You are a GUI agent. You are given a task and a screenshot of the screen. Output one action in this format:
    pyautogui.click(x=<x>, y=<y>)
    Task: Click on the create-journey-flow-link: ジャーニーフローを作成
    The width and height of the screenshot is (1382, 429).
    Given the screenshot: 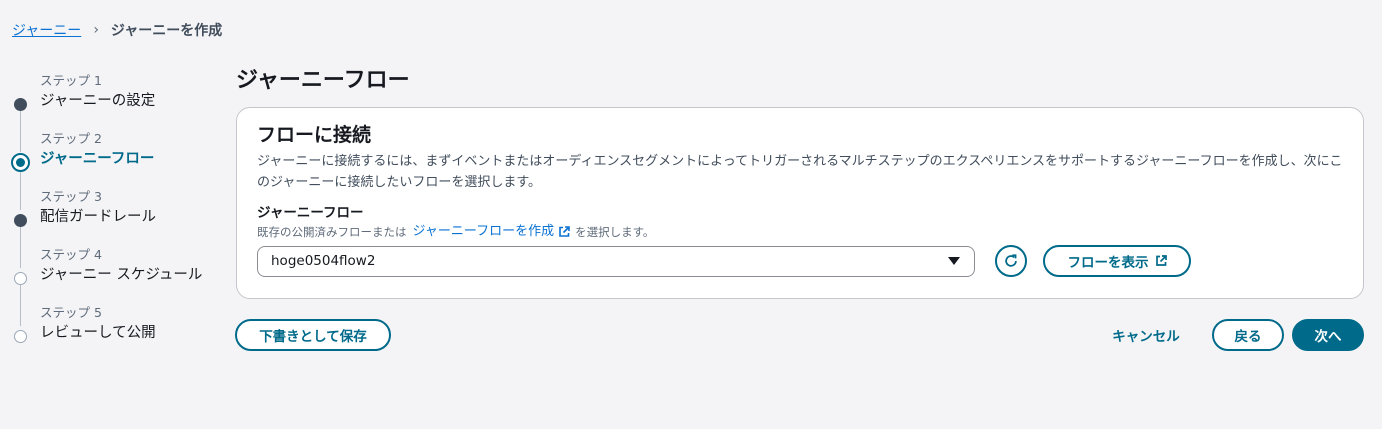 What is the action you would take?
    pyautogui.click(x=484, y=232)
    